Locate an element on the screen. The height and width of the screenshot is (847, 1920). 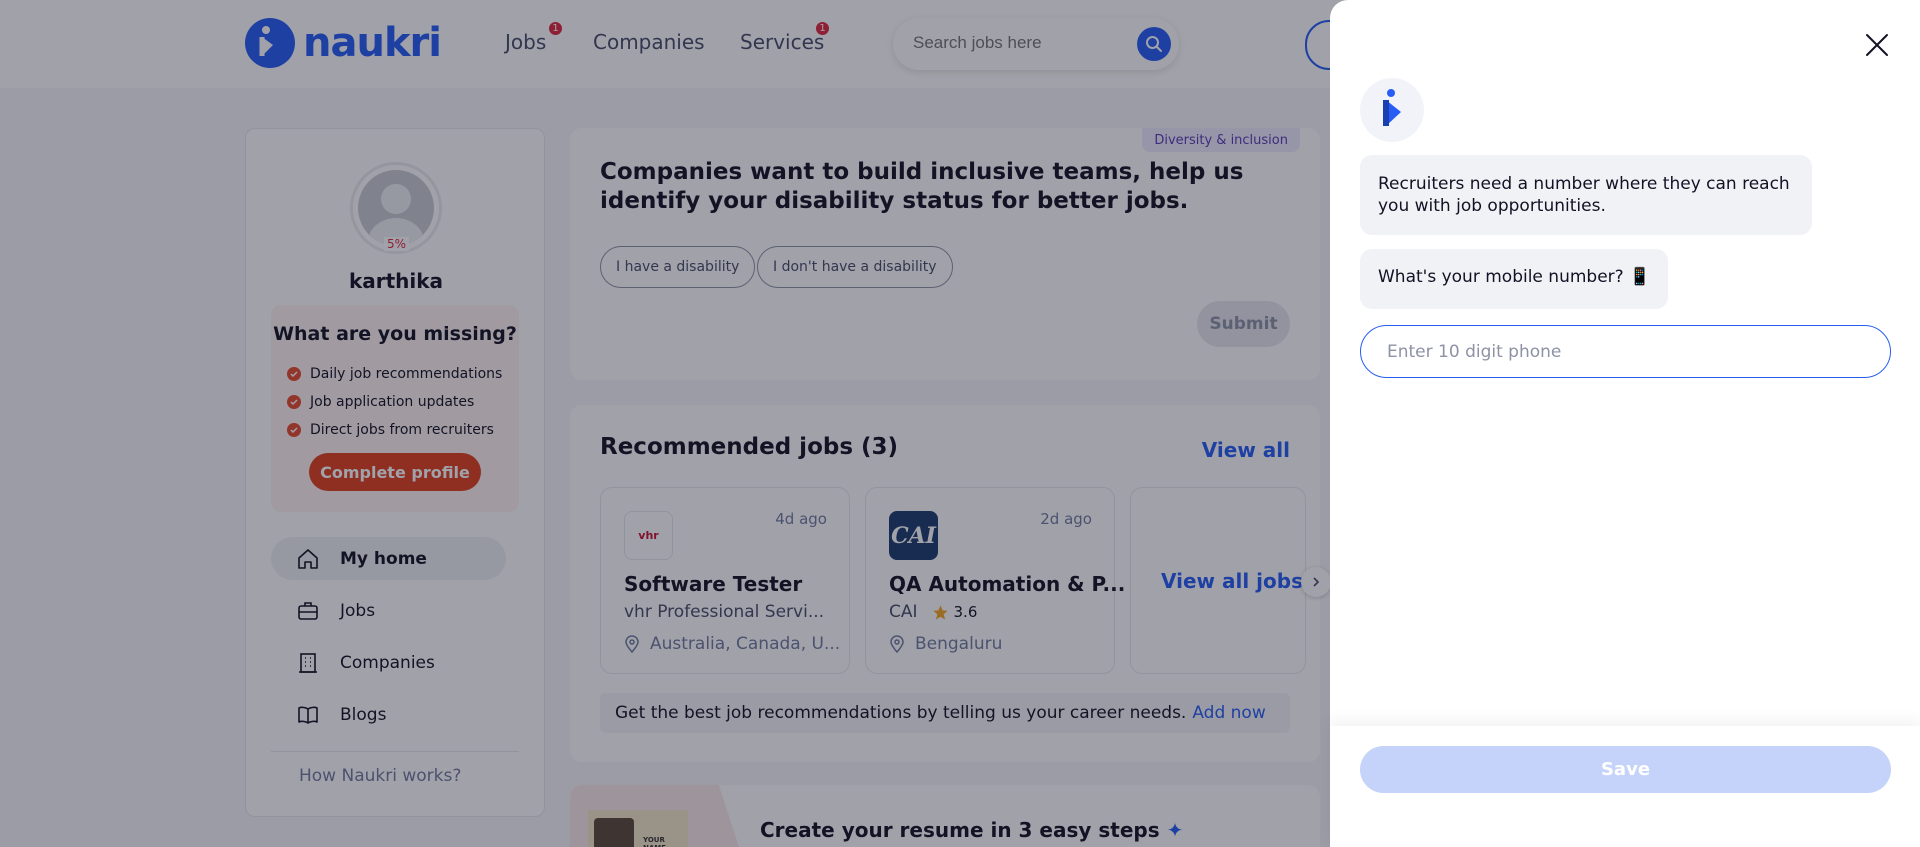
save-button: Save is located at coordinates (1625, 769).